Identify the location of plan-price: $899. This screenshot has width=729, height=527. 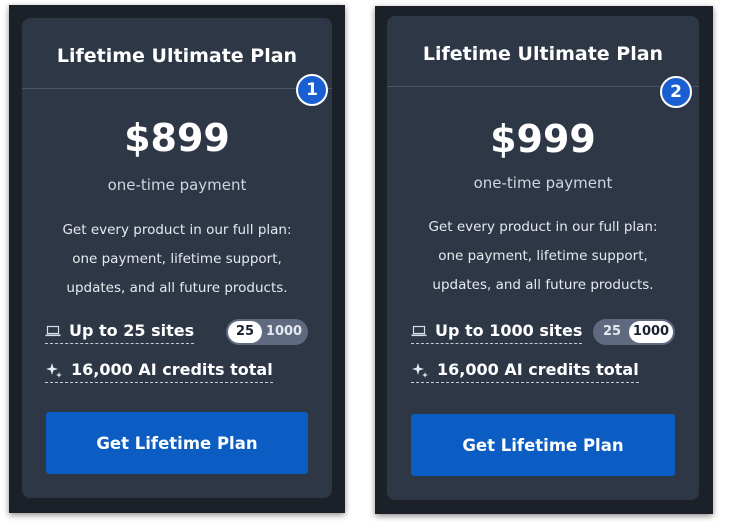
(177, 138).